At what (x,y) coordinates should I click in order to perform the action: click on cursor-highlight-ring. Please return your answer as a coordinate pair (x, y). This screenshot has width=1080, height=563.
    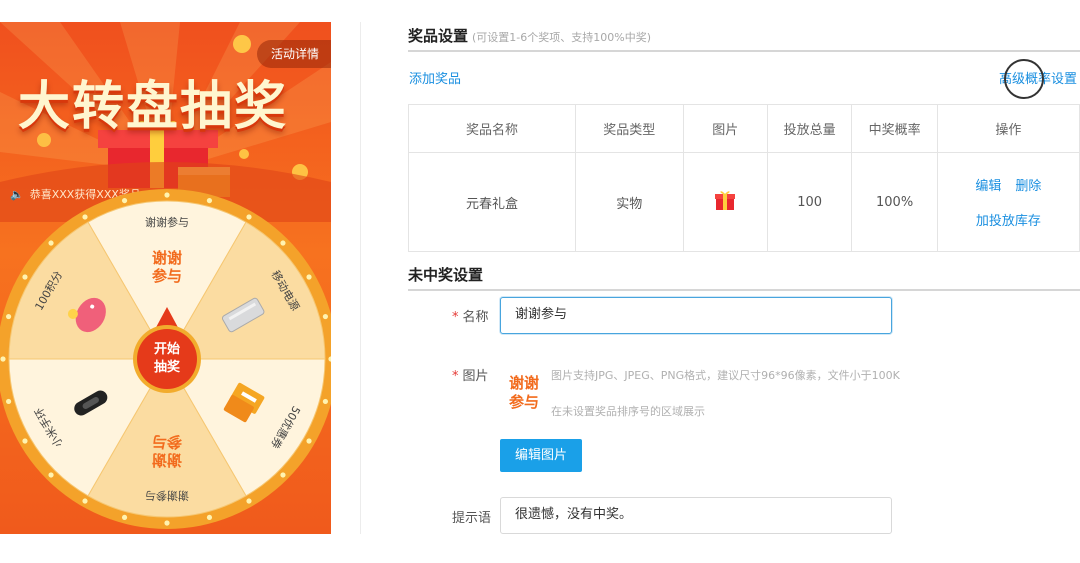
    Looking at the image, I should click on (1024, 79).